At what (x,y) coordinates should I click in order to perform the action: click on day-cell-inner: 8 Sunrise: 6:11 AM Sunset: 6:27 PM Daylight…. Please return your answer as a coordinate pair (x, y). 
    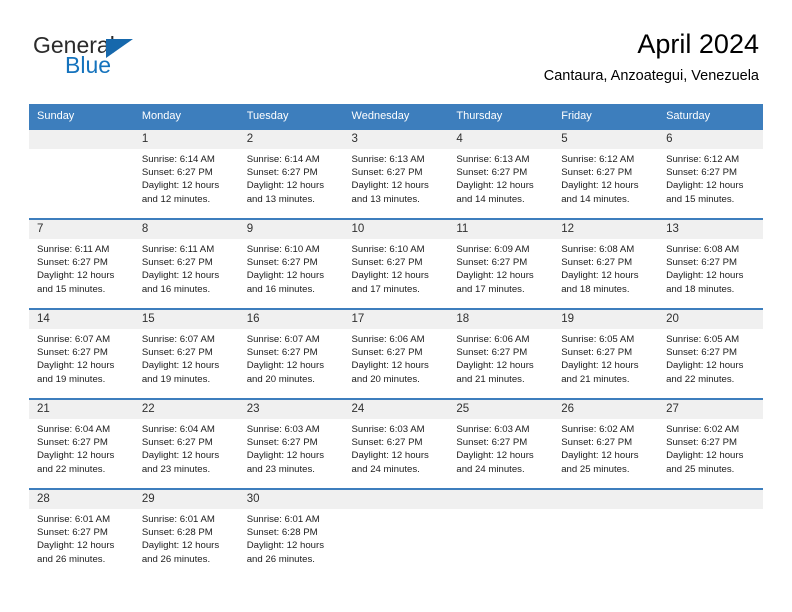
    Looking at the image, I should click on (186, 264).